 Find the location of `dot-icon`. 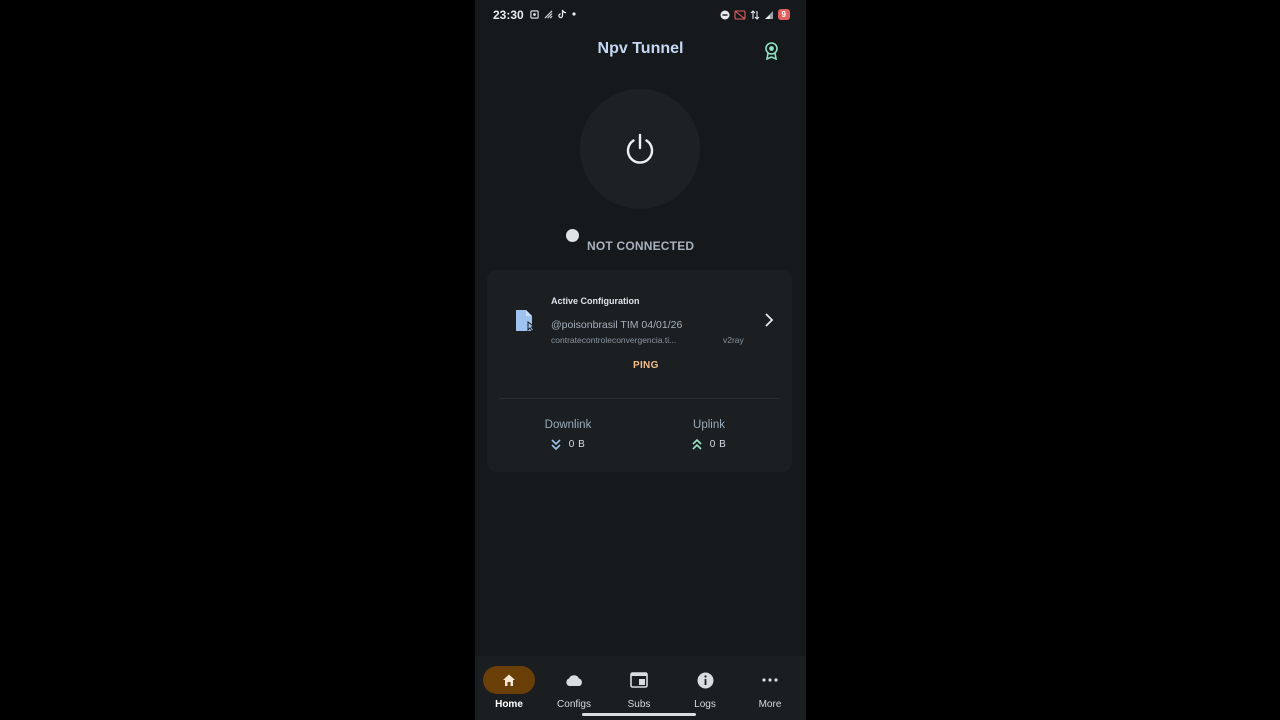

dot-icon is located at coordinates (574, 14).